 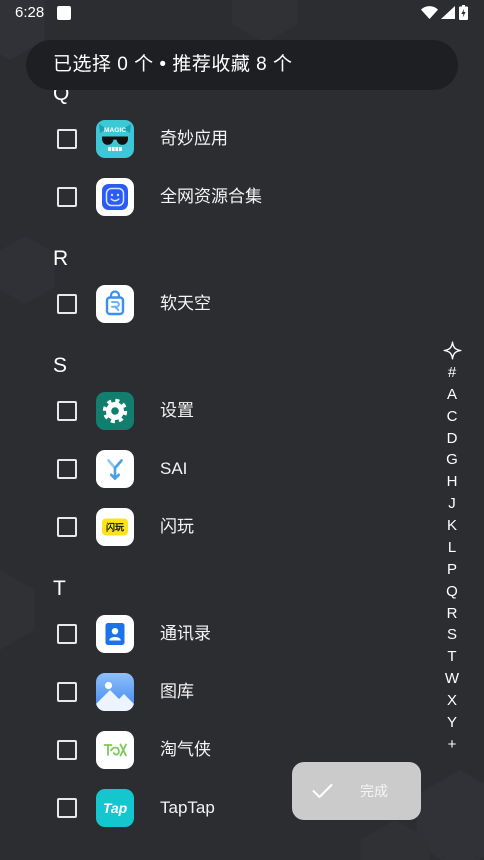 What do you see at coordinates (242, 634) in the screenshot?
I see `app-row-contacts: 通讯录` at bounding box center [242, 634].